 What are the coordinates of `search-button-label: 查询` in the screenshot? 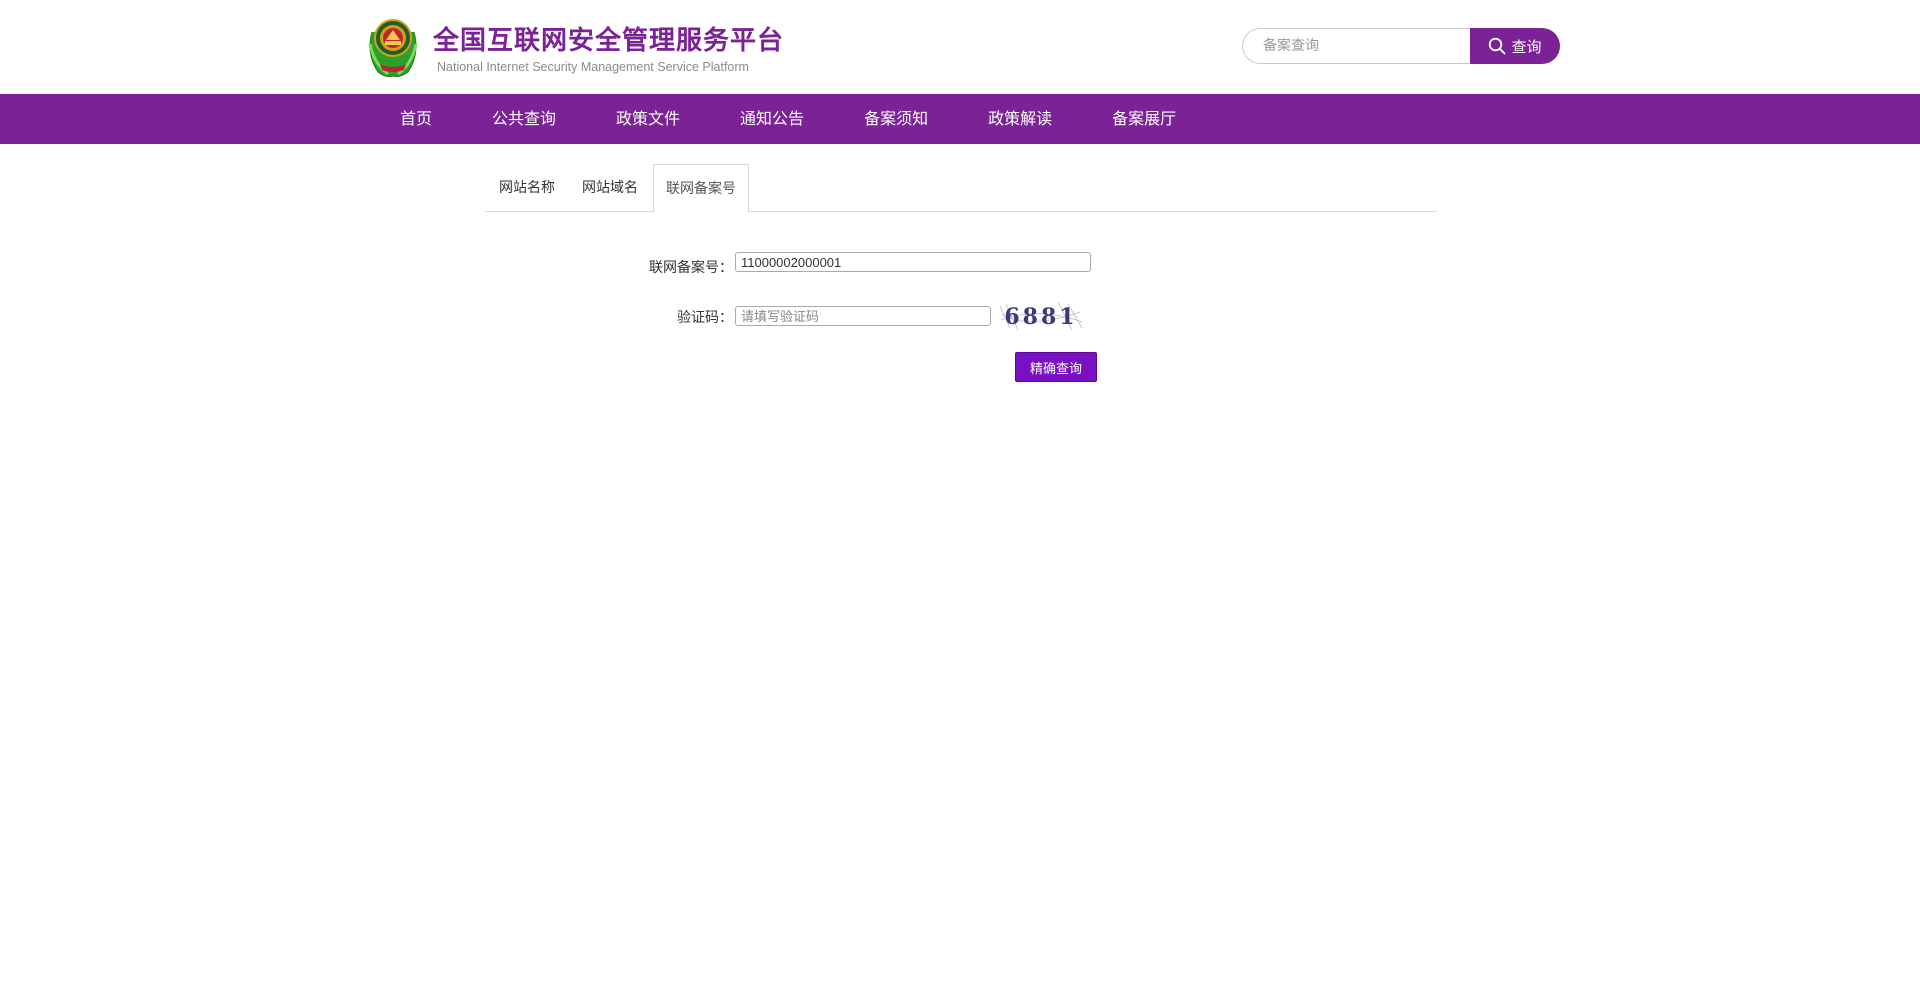 It's located at (1526, 46).